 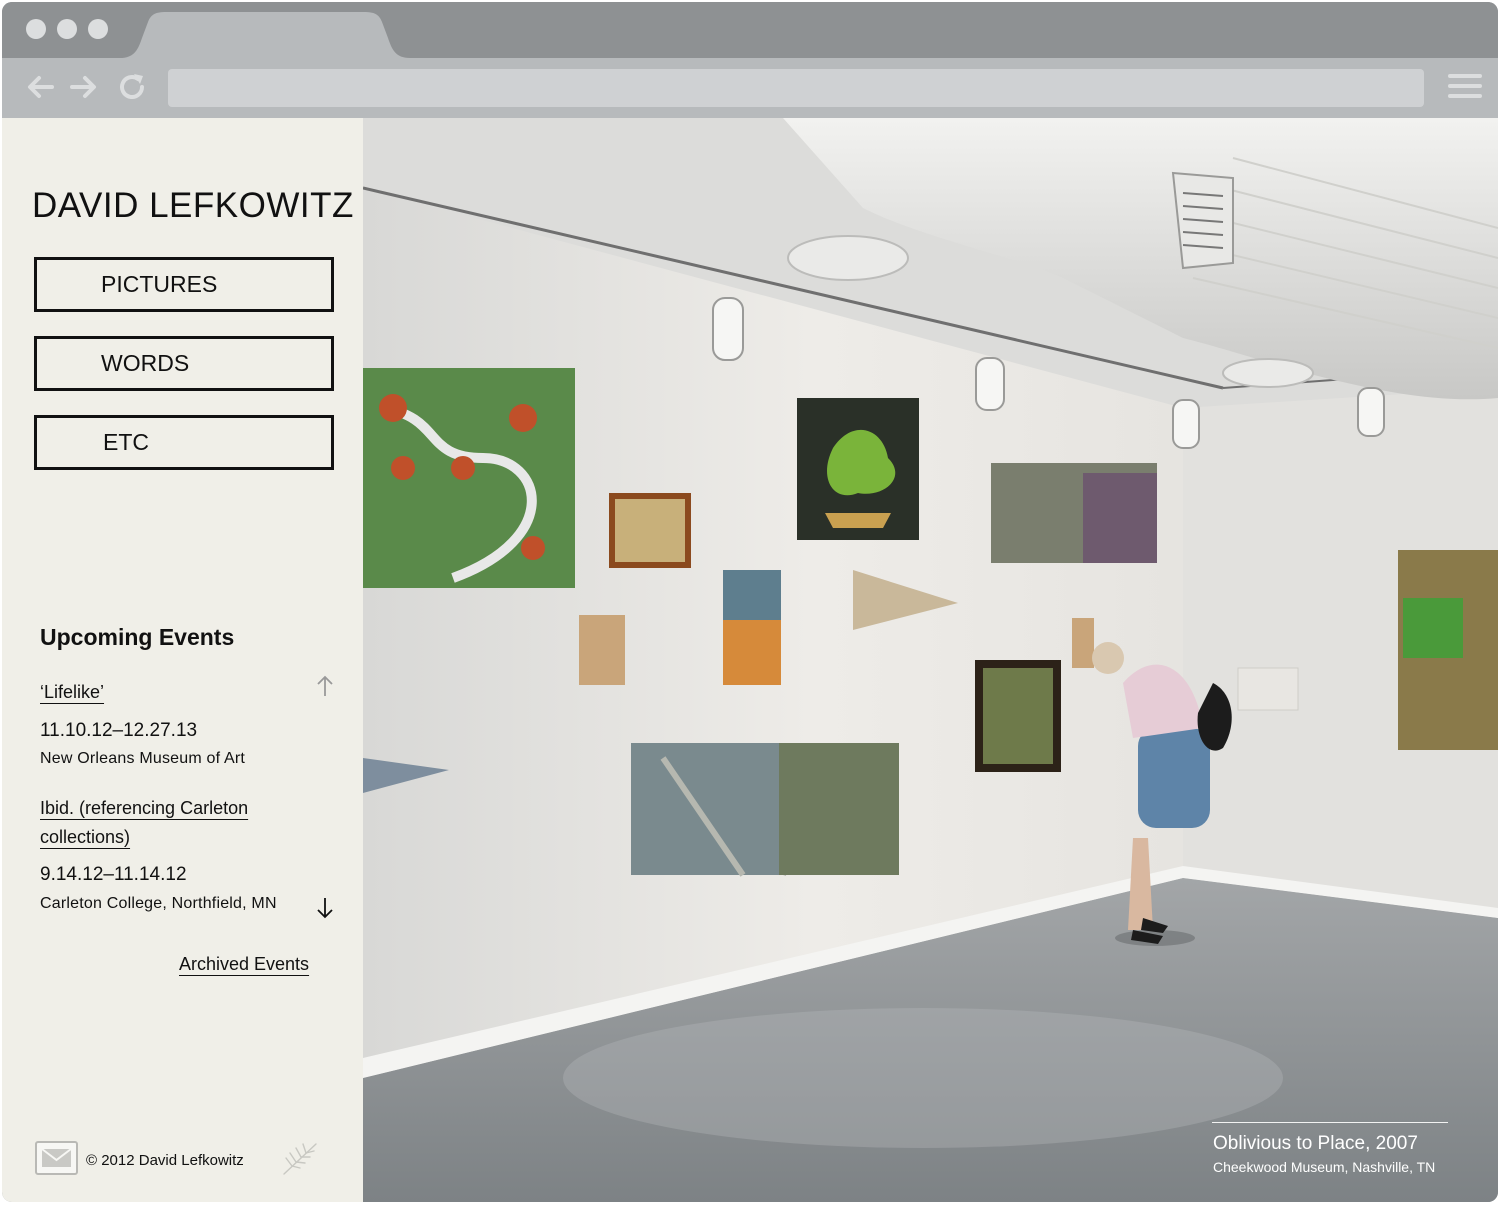 I want to click on event-link-lifelike: ‘Lifelike’, so click(x=72, y=692).